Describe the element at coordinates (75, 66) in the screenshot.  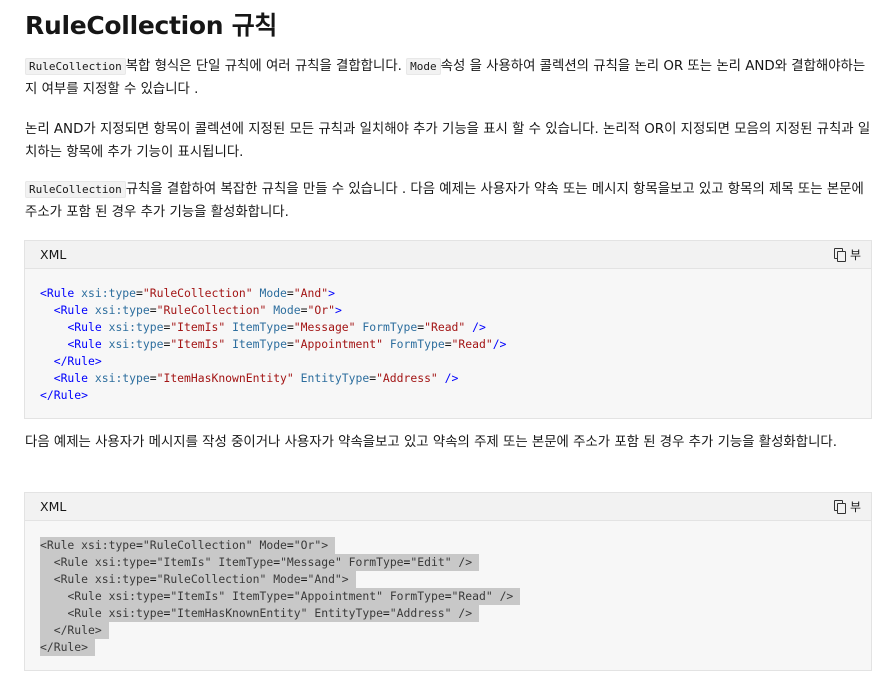
I see `inline-code-rulecollection: RuleCollection` at that location.